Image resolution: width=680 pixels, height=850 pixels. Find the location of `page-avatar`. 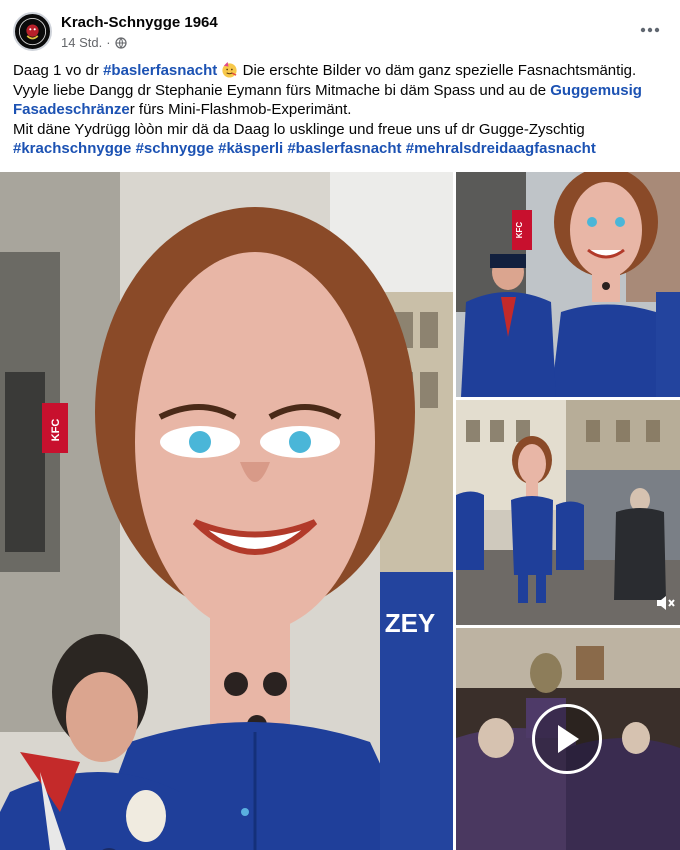

page-avatar is located at coordinates (32, 31).